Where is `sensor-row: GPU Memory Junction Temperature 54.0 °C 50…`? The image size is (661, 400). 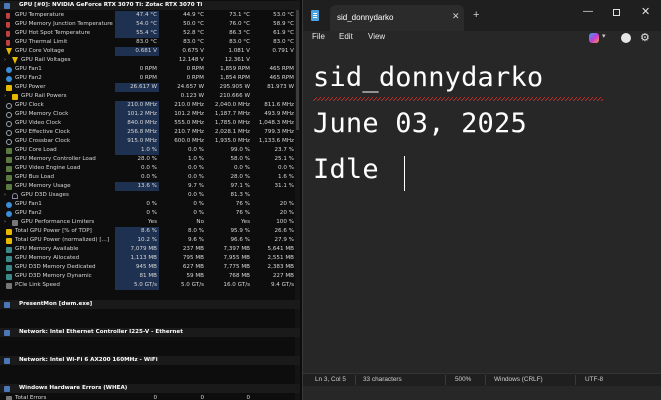
sensor-row: GPU Memory Junction Temperature 54.0 °C 50… is located at coordinates (150, 24).